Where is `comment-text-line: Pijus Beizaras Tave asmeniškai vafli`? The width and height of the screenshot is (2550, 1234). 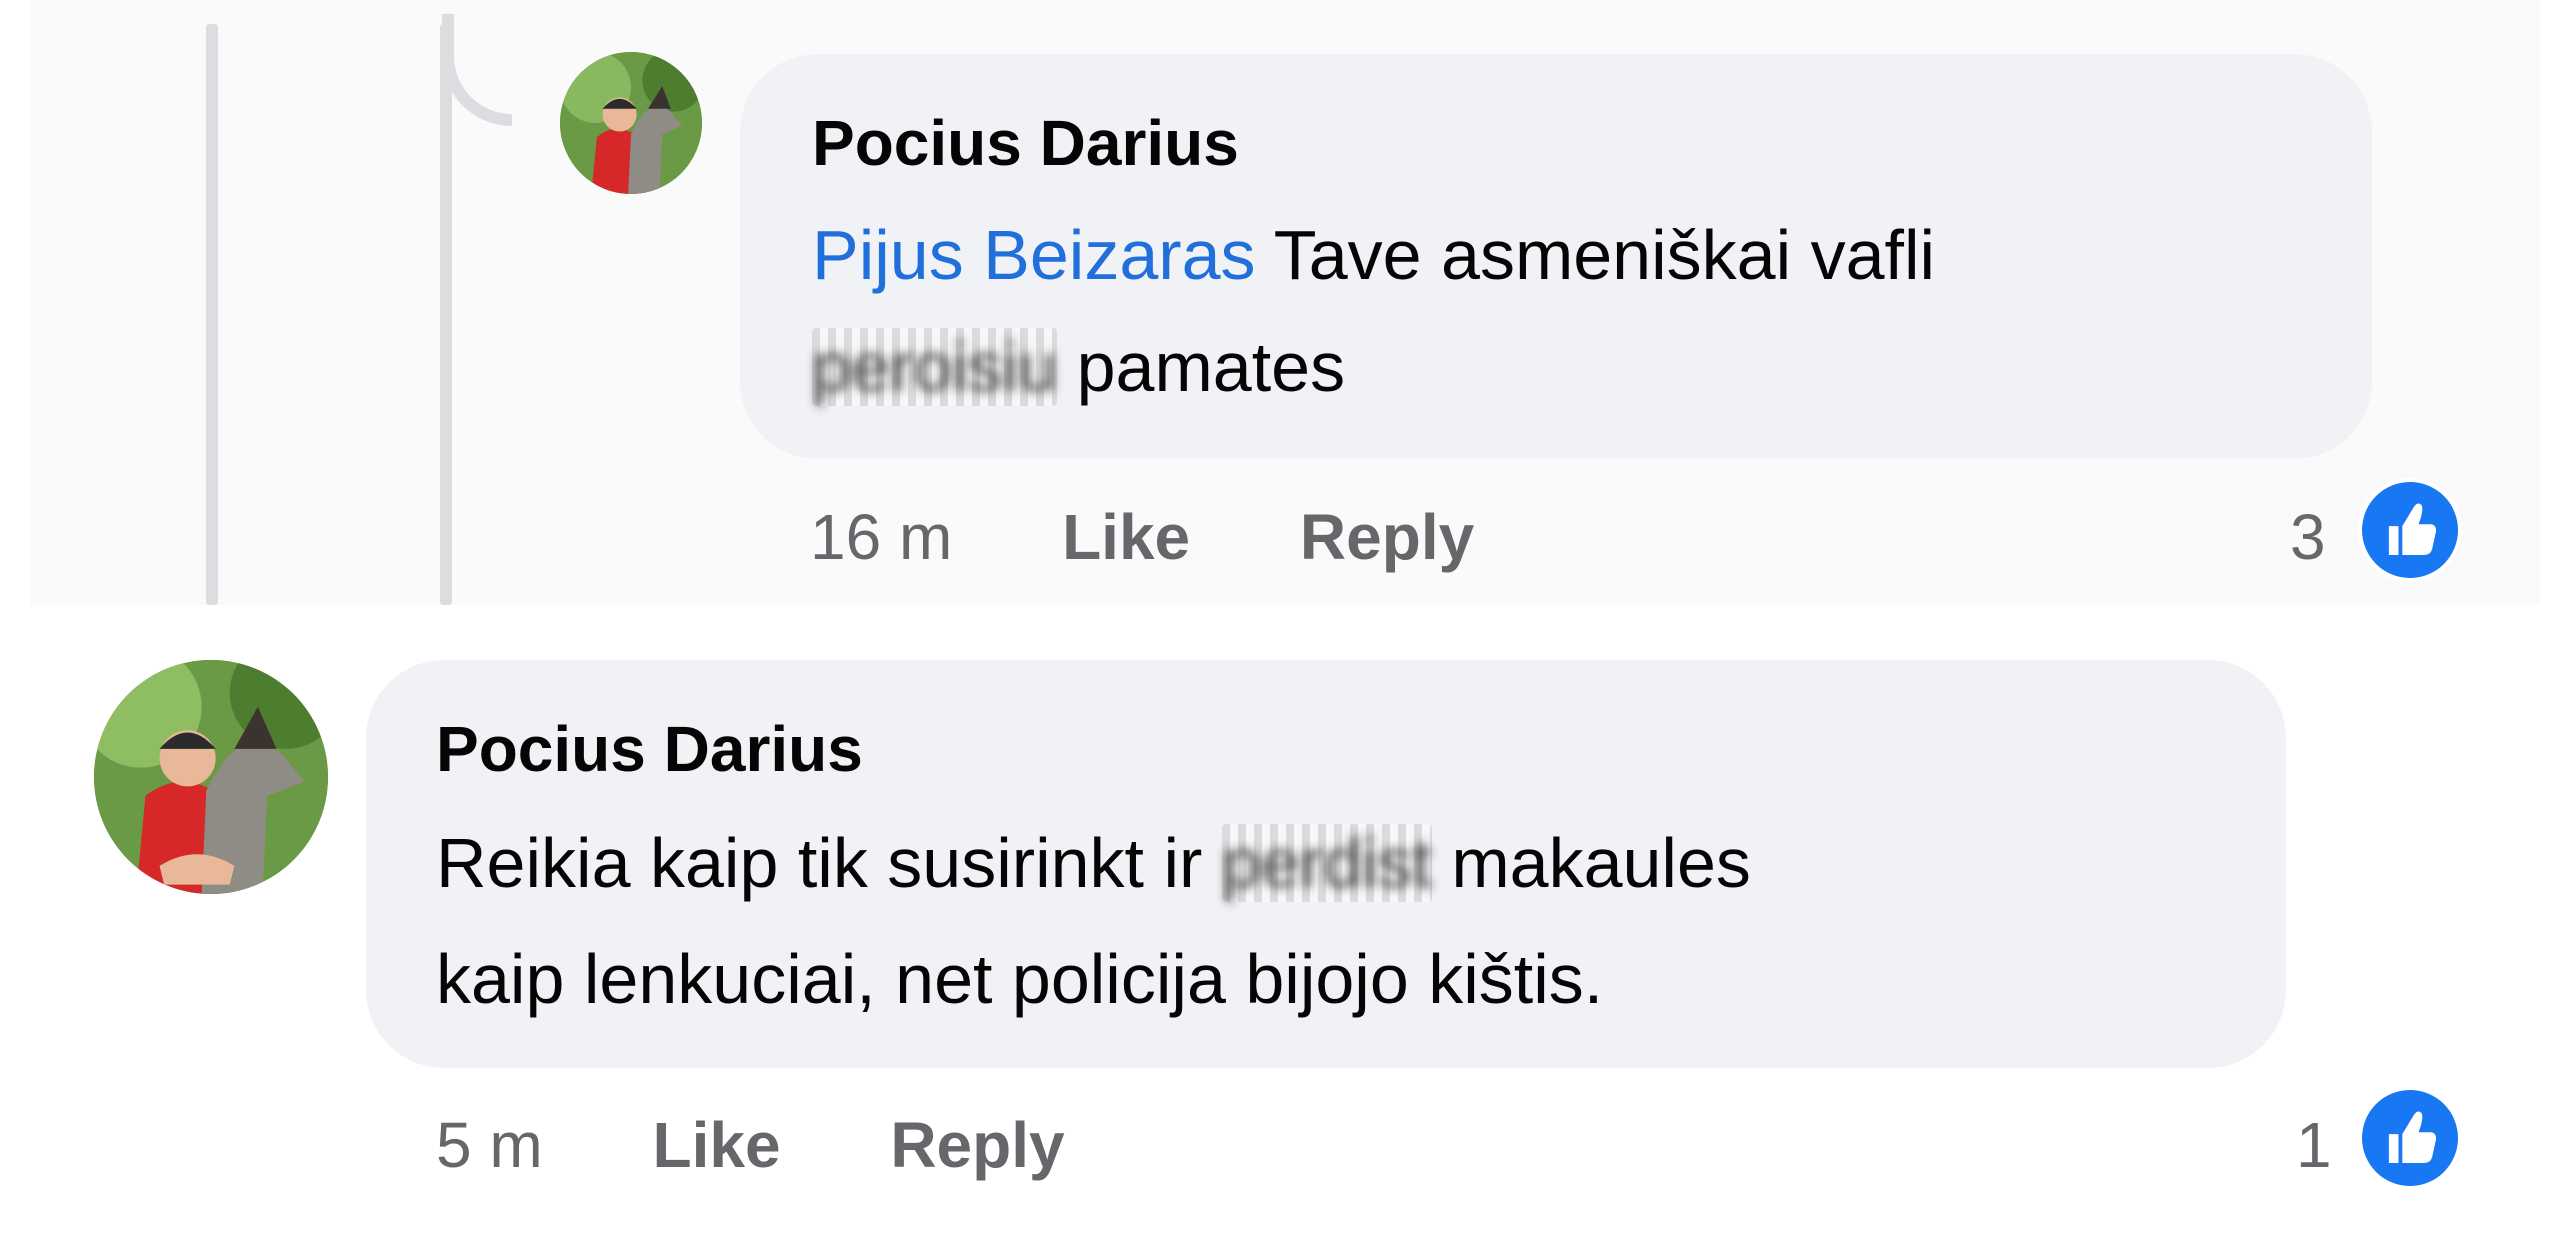
comment-text-line: Pijus Beizaras Tave asmeniškai vafli is located at coordinates (1373, 255).